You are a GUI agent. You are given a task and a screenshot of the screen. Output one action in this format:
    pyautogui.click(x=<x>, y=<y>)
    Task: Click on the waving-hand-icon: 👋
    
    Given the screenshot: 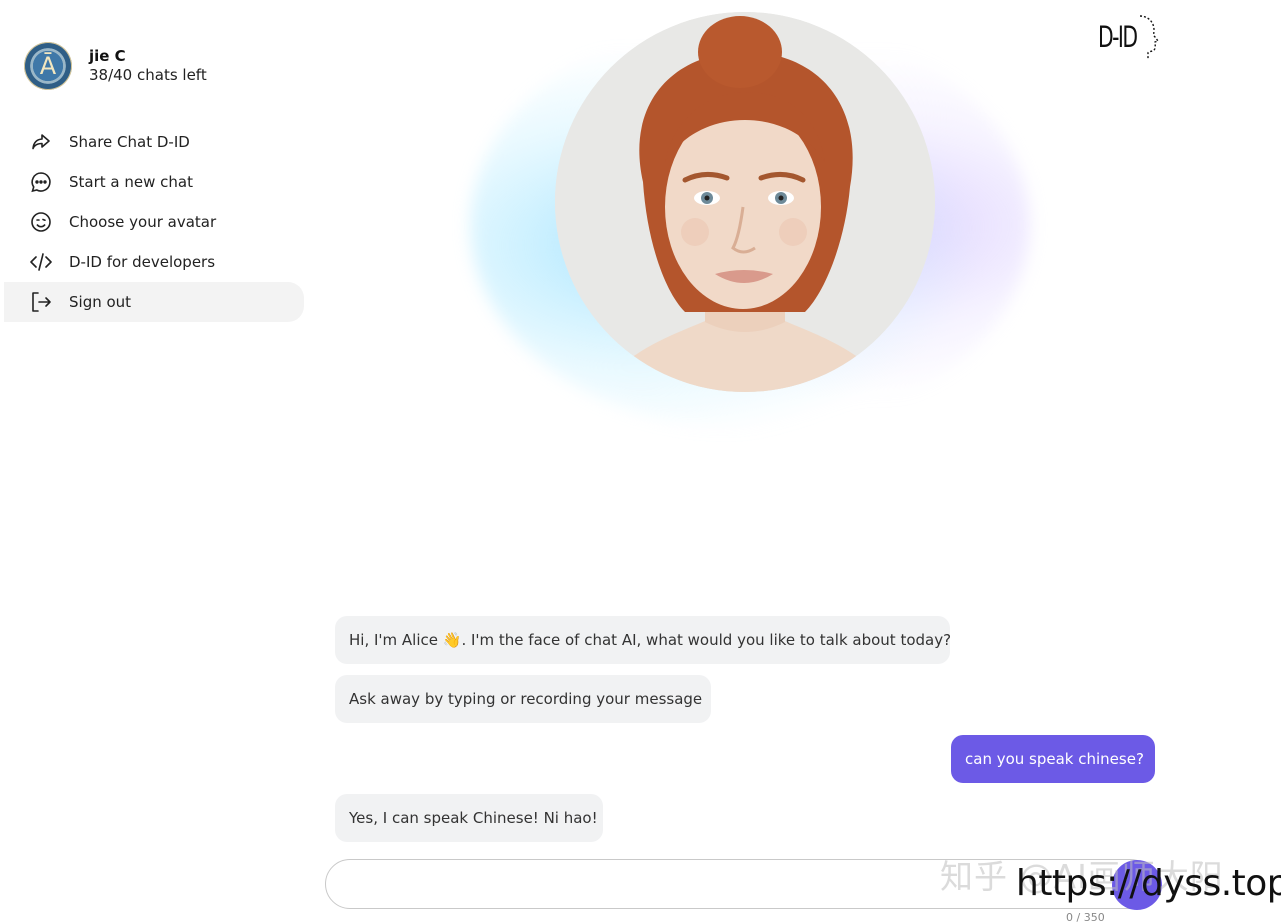 What is the action you would take?
    pyautogui.click(x=452, y=640)
    